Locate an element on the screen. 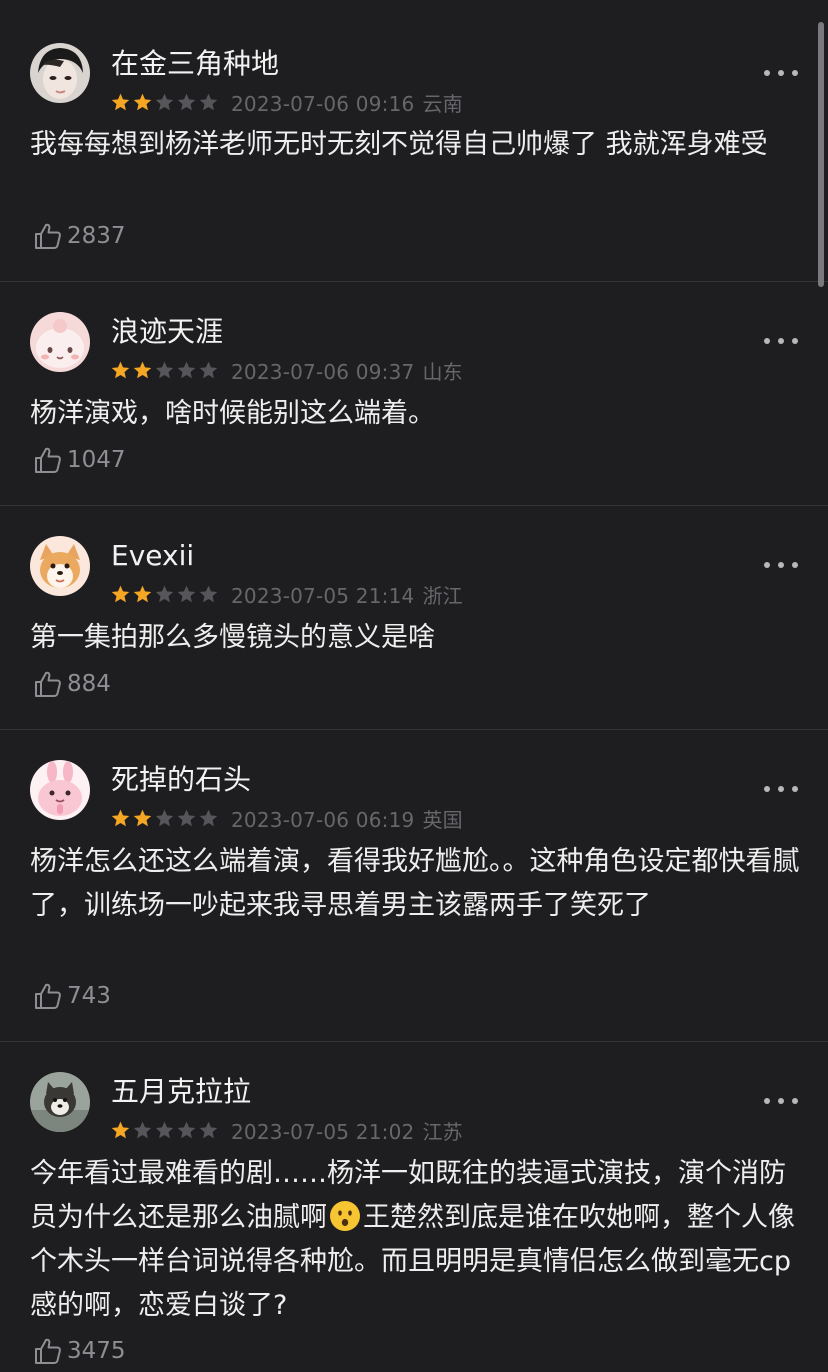 This screenshot has width=828, height=1372. like-button: 2837 is located at coordinates (79, 236).